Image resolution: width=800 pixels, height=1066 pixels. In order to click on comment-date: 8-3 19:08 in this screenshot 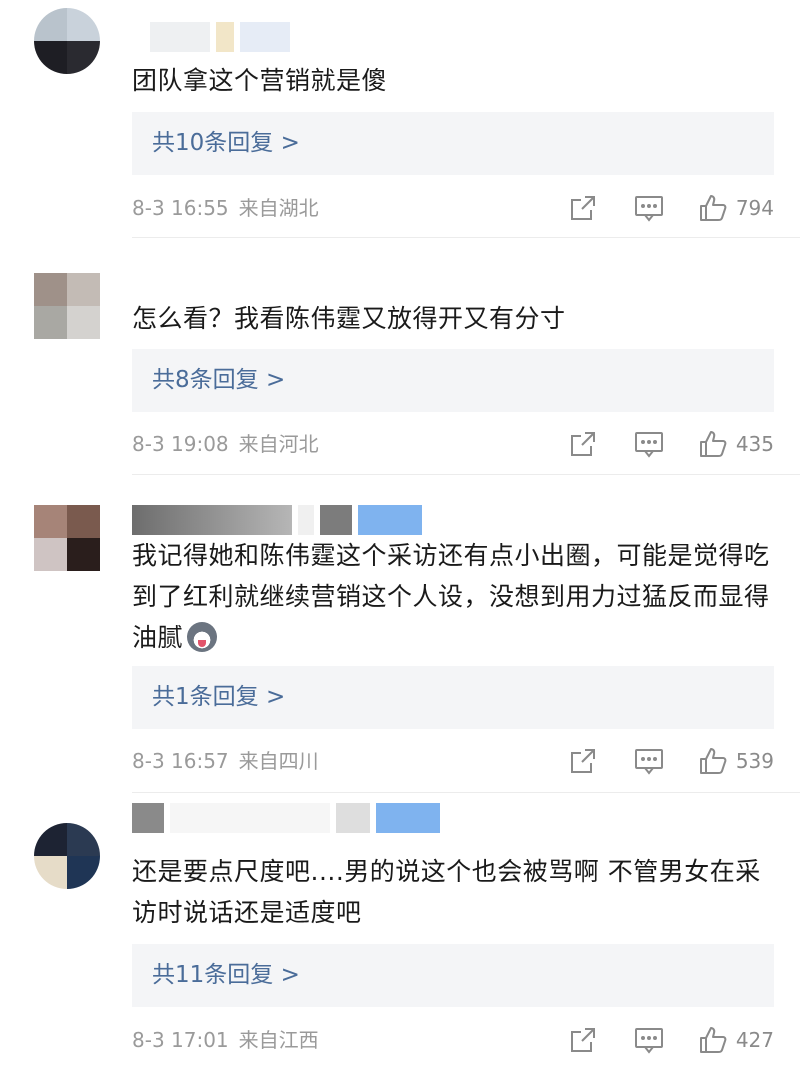, I will do `click(180, 444)`.